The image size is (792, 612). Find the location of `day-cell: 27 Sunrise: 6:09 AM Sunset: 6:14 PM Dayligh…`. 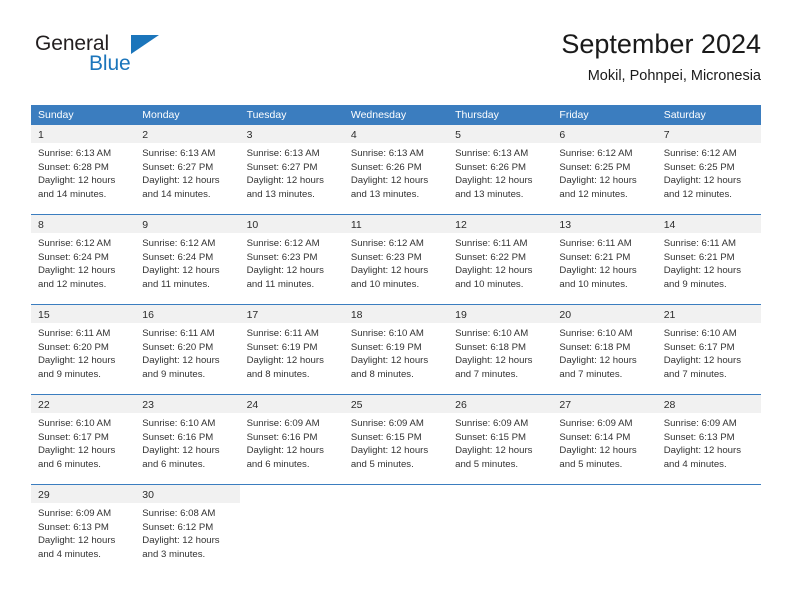

day-cell: 27 Sunrise: 6:09 AM Sunset: 6:14 PM Dayligh… is located at coordinates (604, 439).